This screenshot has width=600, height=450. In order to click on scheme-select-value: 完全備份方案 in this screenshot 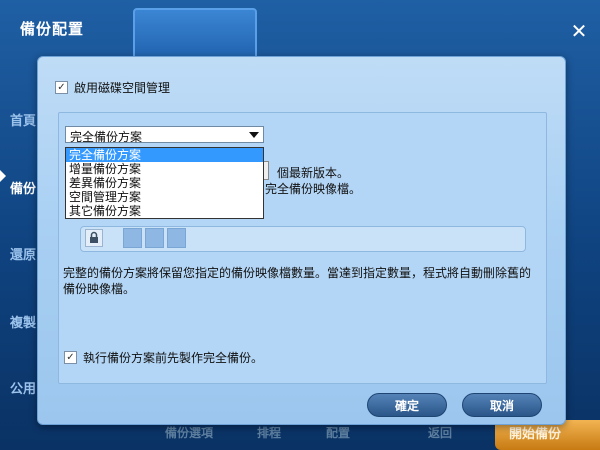, I will do `click(106, 137)`.